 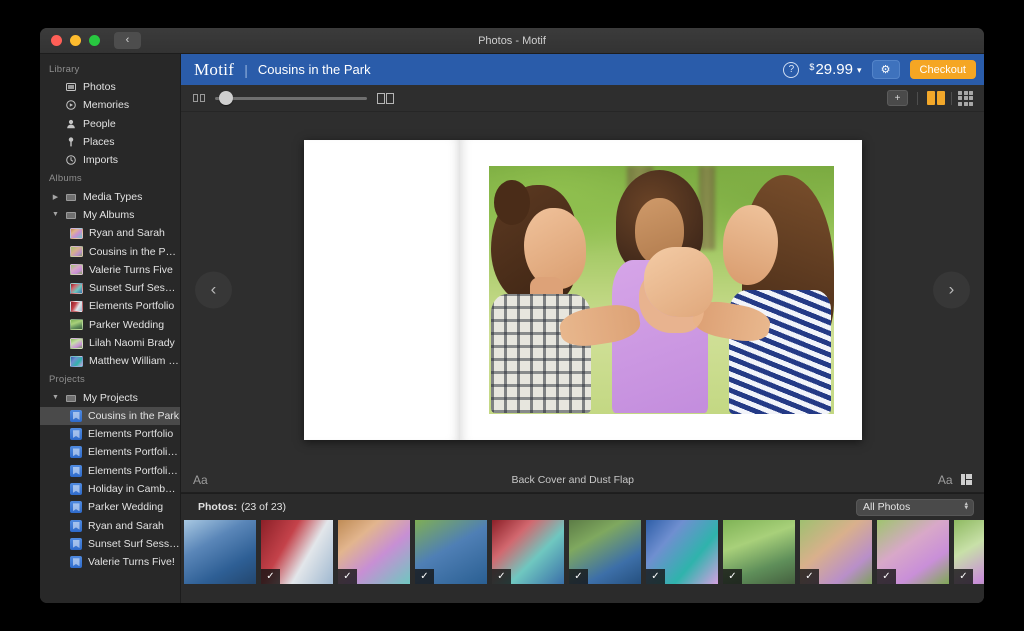 What do you see at coordinates (199, 98) in the screenshot?
I see `single-page-icon` at bounding box center [199, 98].